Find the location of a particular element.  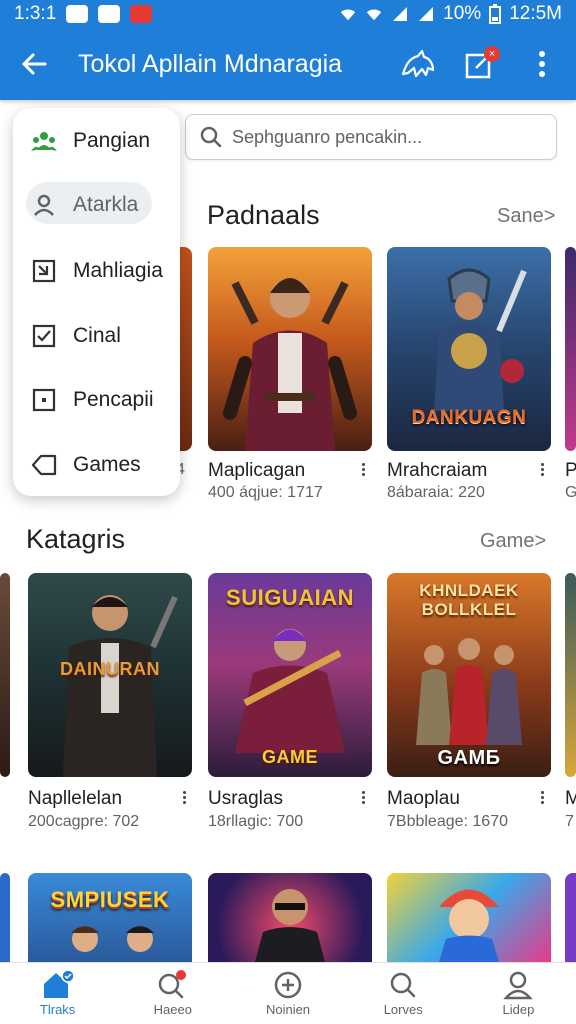

people-icon is located at coordinates (44, 141).